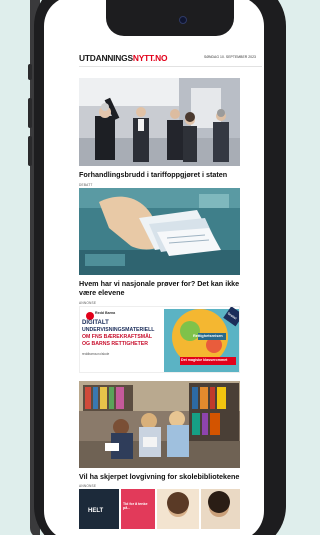 The image size is (320, 535). I want to click on site-logo-accent: NYTT.NO, so click(150, 58).